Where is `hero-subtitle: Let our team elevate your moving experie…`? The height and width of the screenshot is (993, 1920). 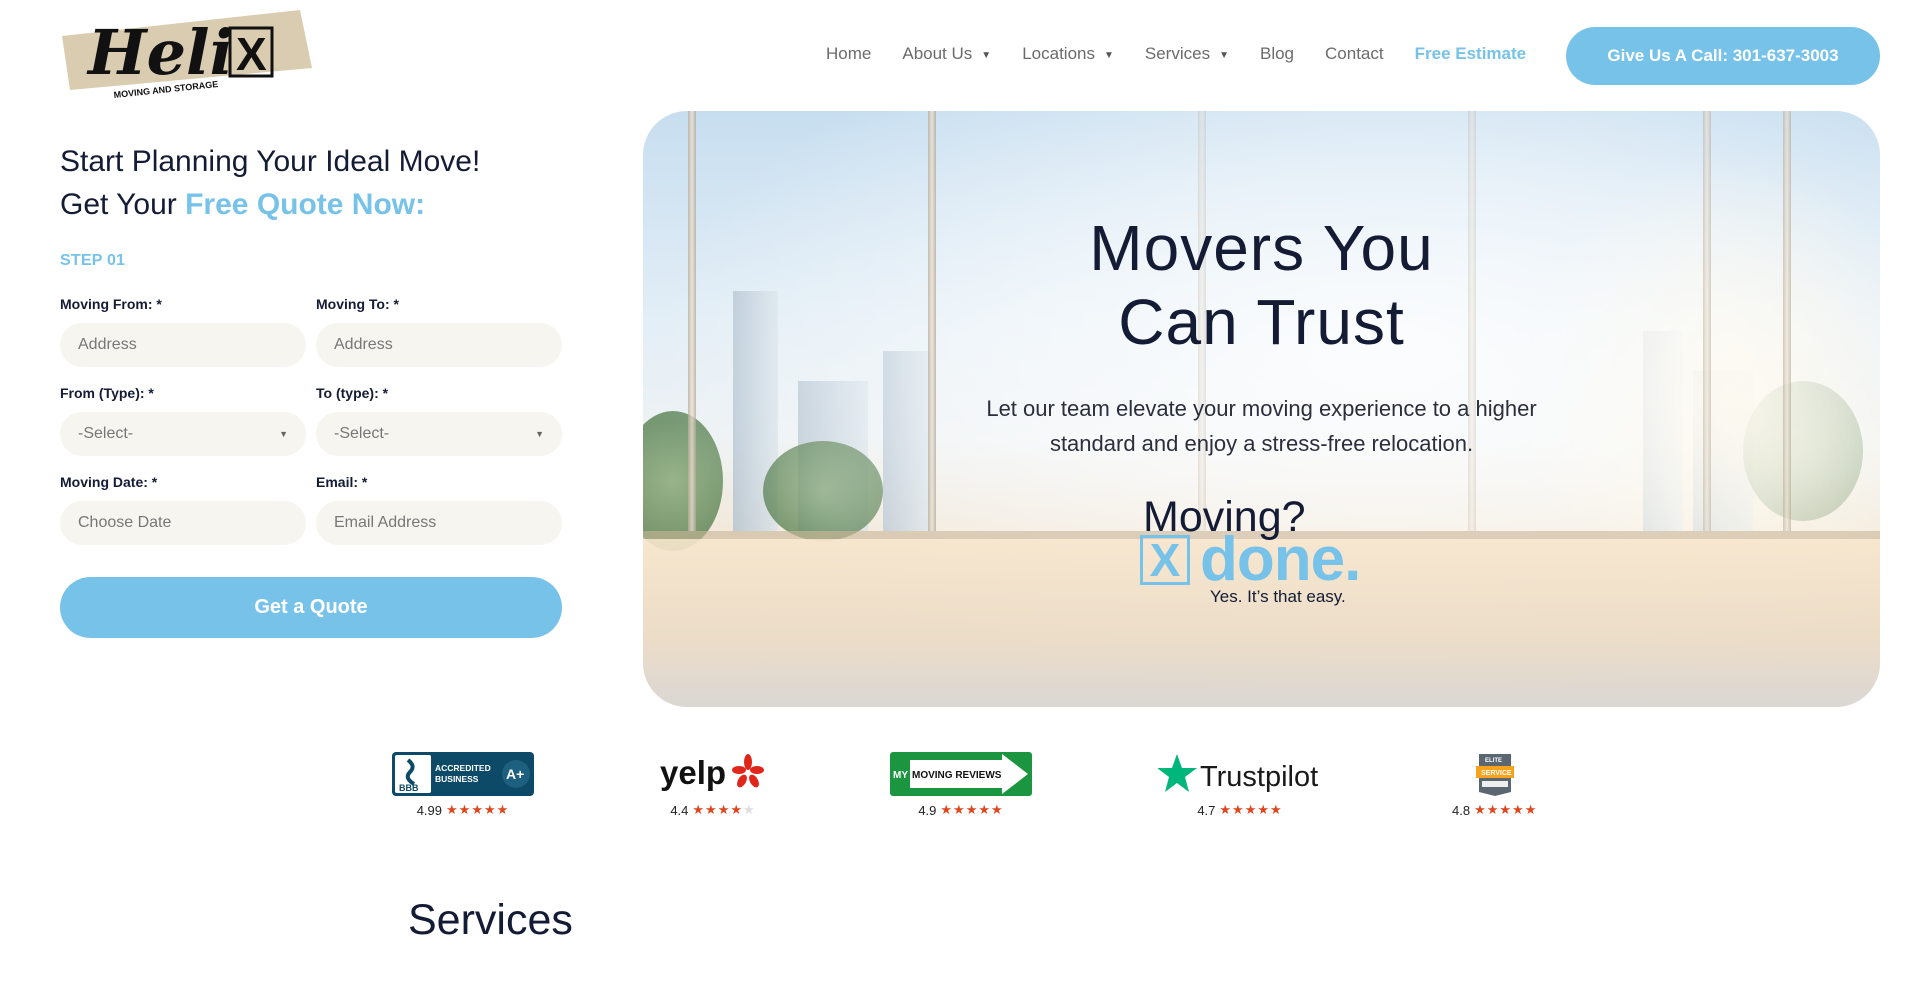 hero-subtitle: Let our team elevate your moving experie… is located at coordinates (1261, 426).